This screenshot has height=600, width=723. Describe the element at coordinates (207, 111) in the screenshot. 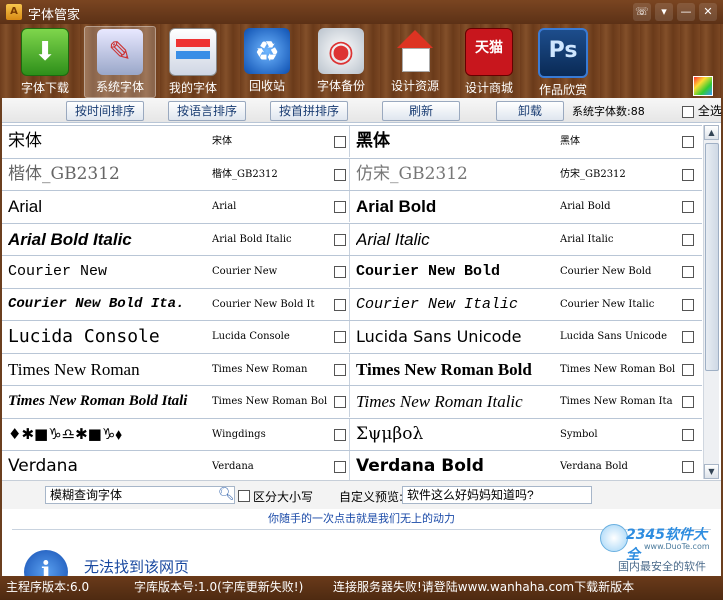

I see `sort-by-language-button: 按语言排序` at that location.